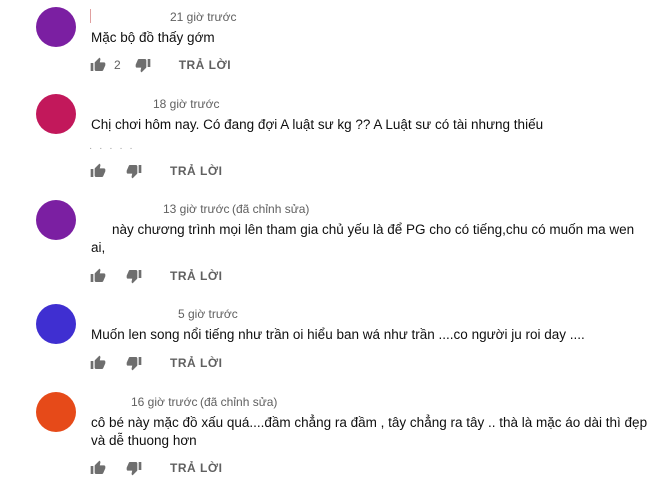  I want to click on edited-label: (đã chỉnh sửa), so click(239, 402).